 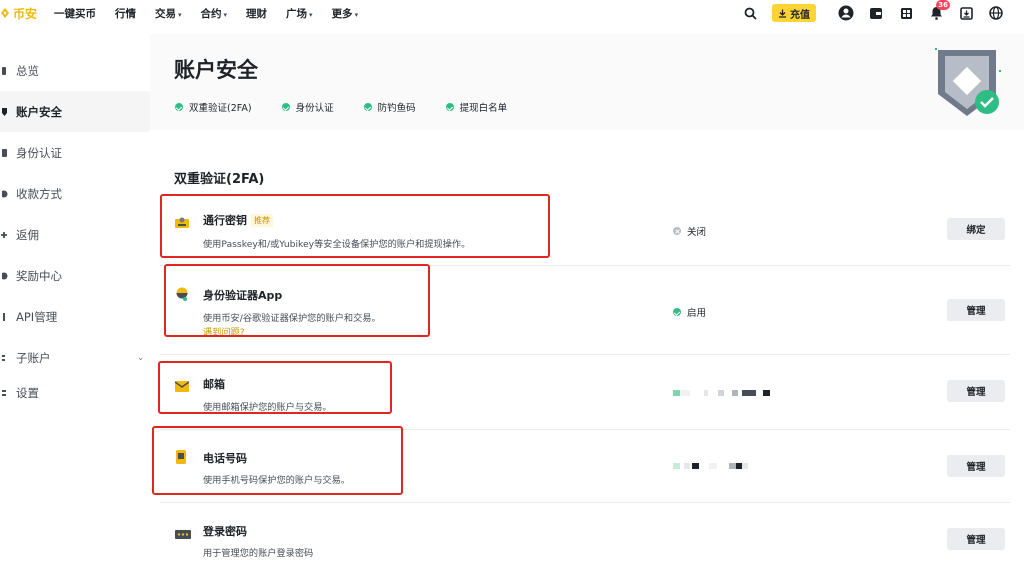 I want to click on language-globe-icon, so click(x=996, y=13).